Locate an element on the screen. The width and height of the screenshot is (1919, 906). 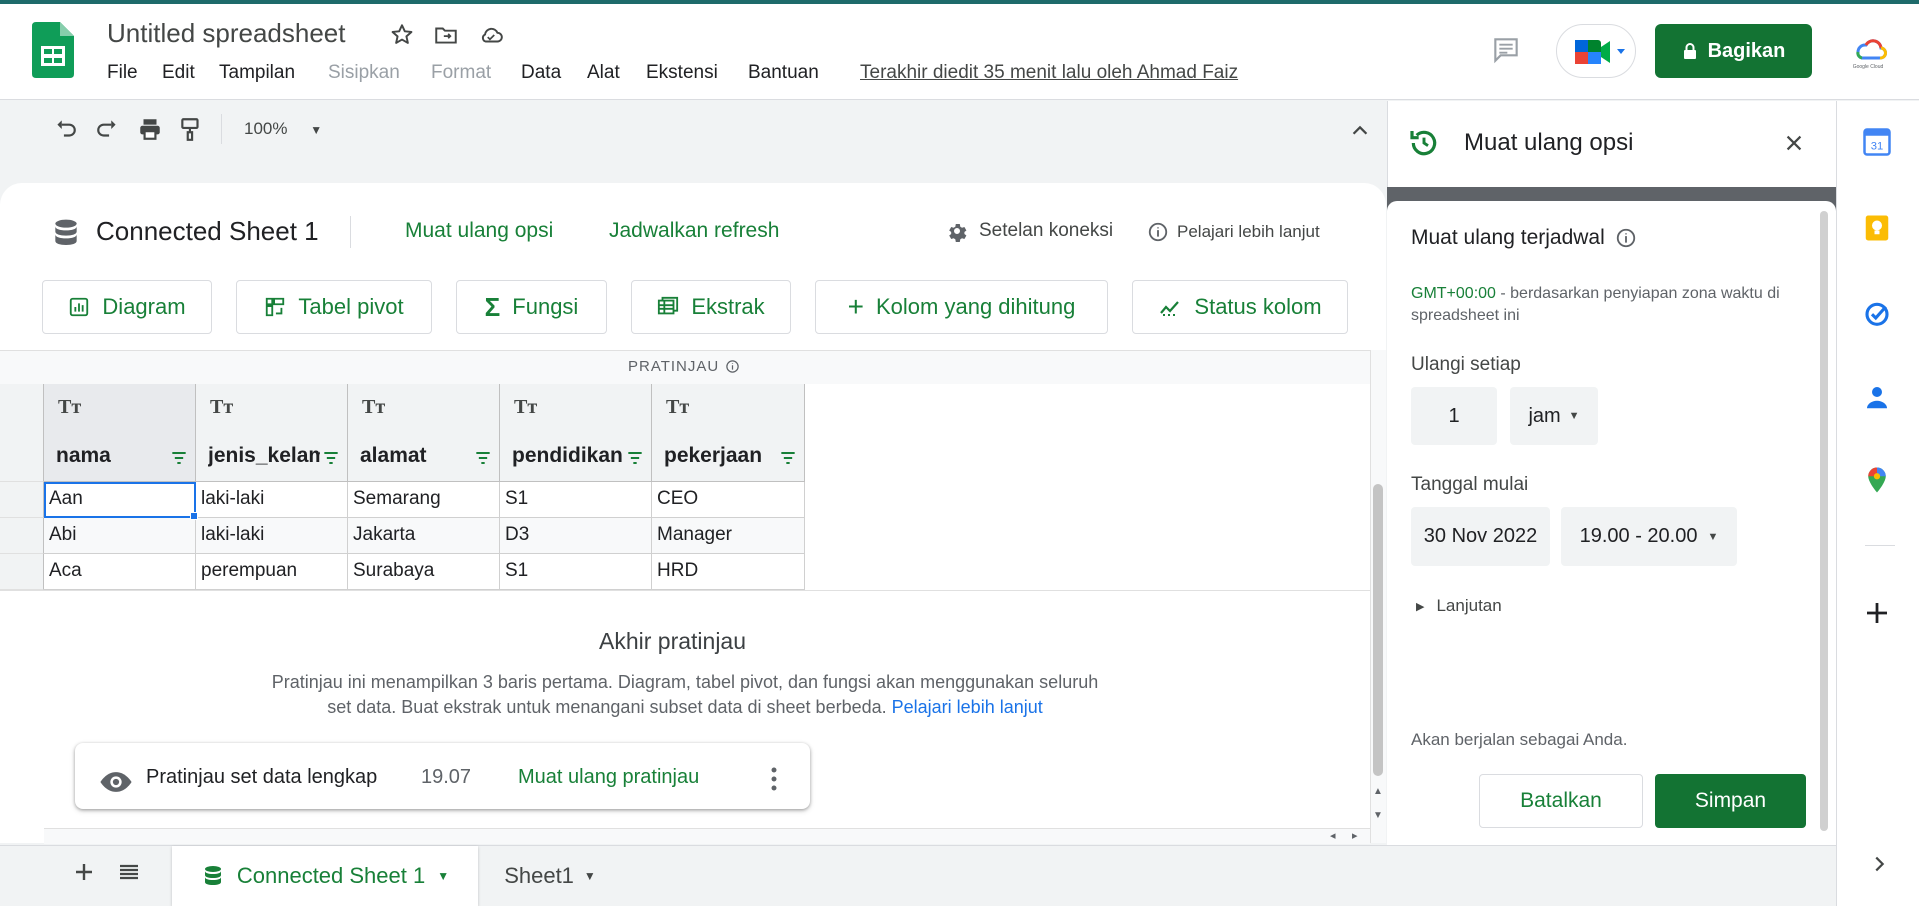
google-cloud-logo: Google Cloud is located at coordinates (1868, 50).